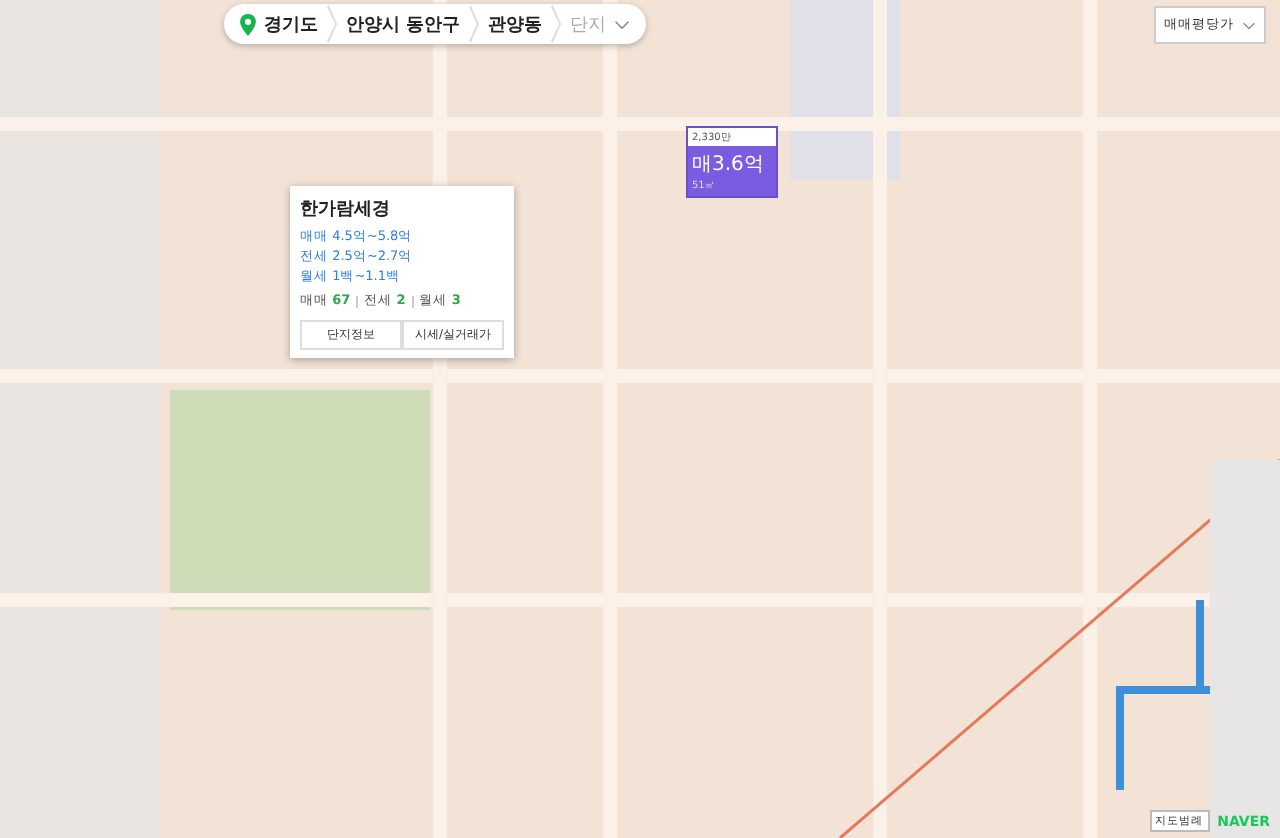  I want to click on location-pin-icon, so click(248, 24).